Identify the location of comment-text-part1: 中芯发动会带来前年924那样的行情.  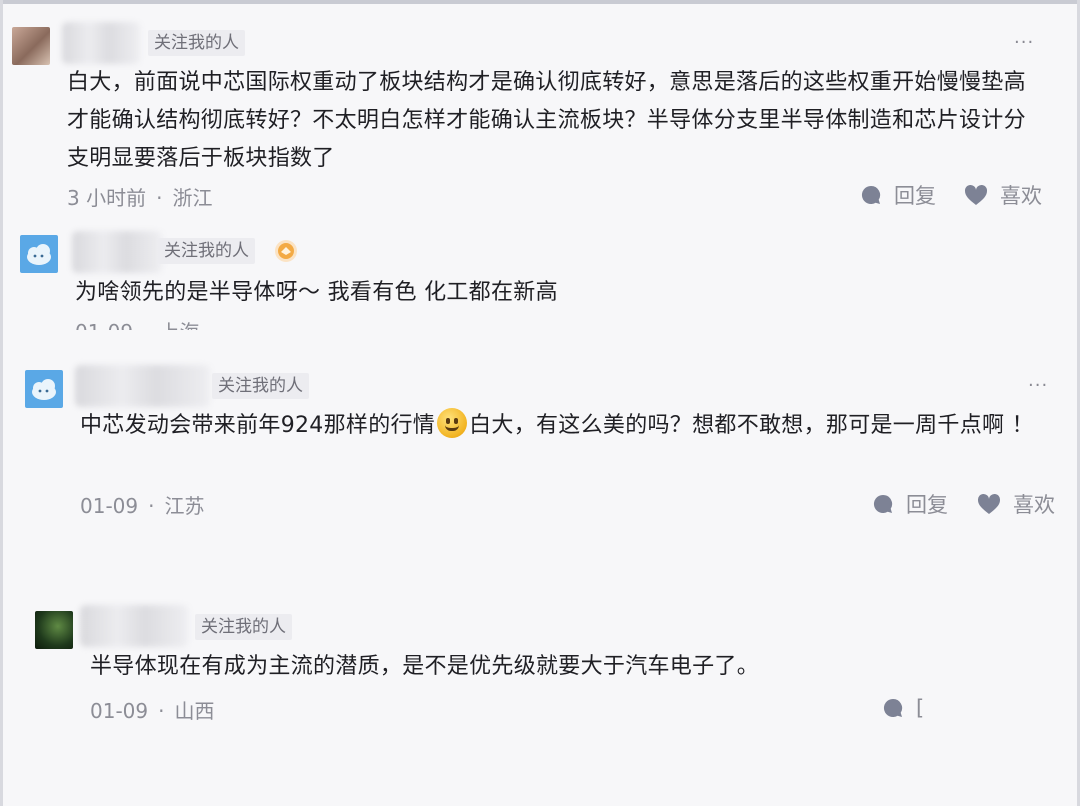
(258, 425).